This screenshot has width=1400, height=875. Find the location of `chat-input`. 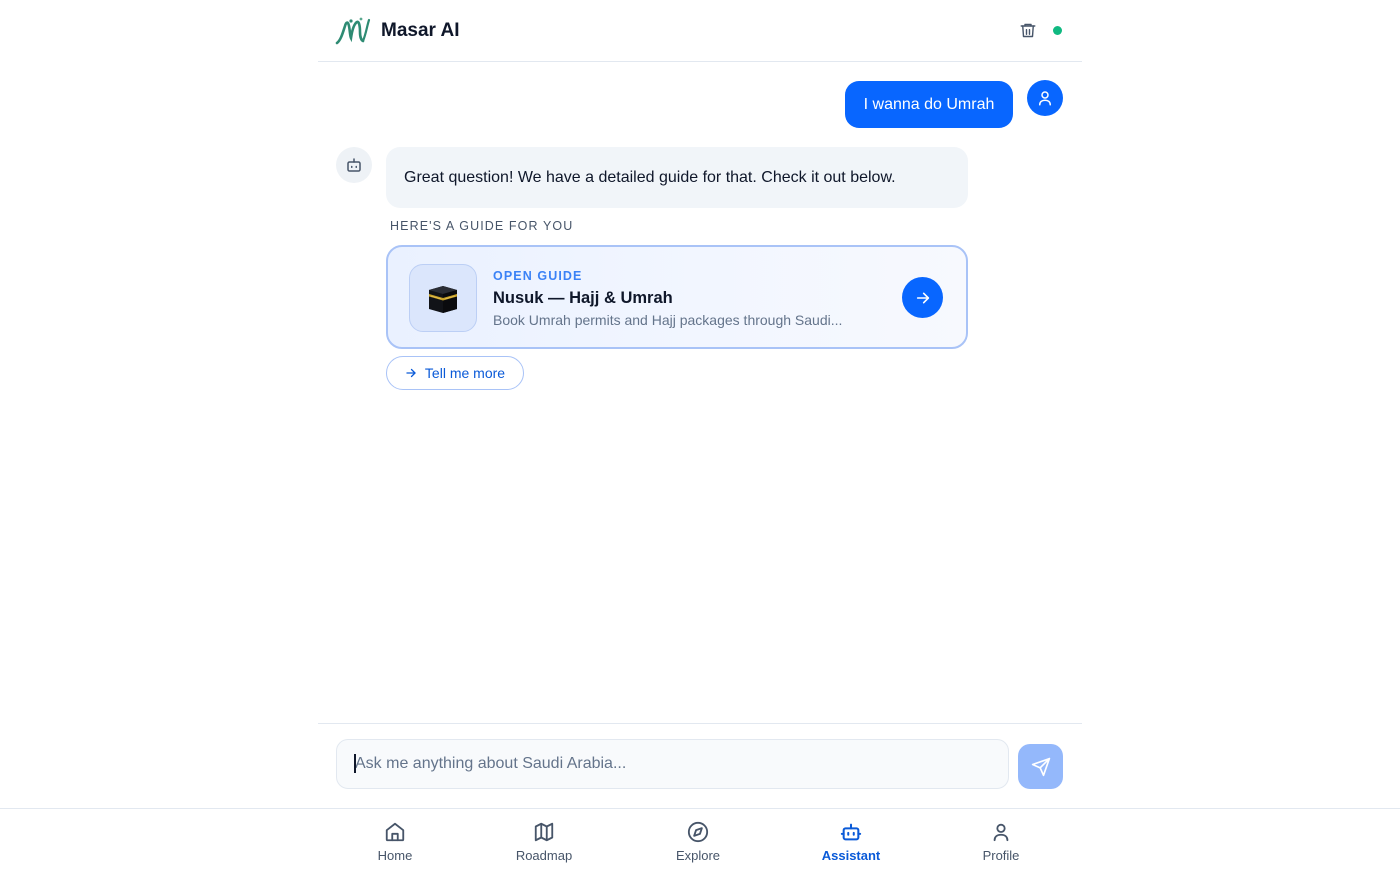

chat-input is located at coordinates (672, 764).